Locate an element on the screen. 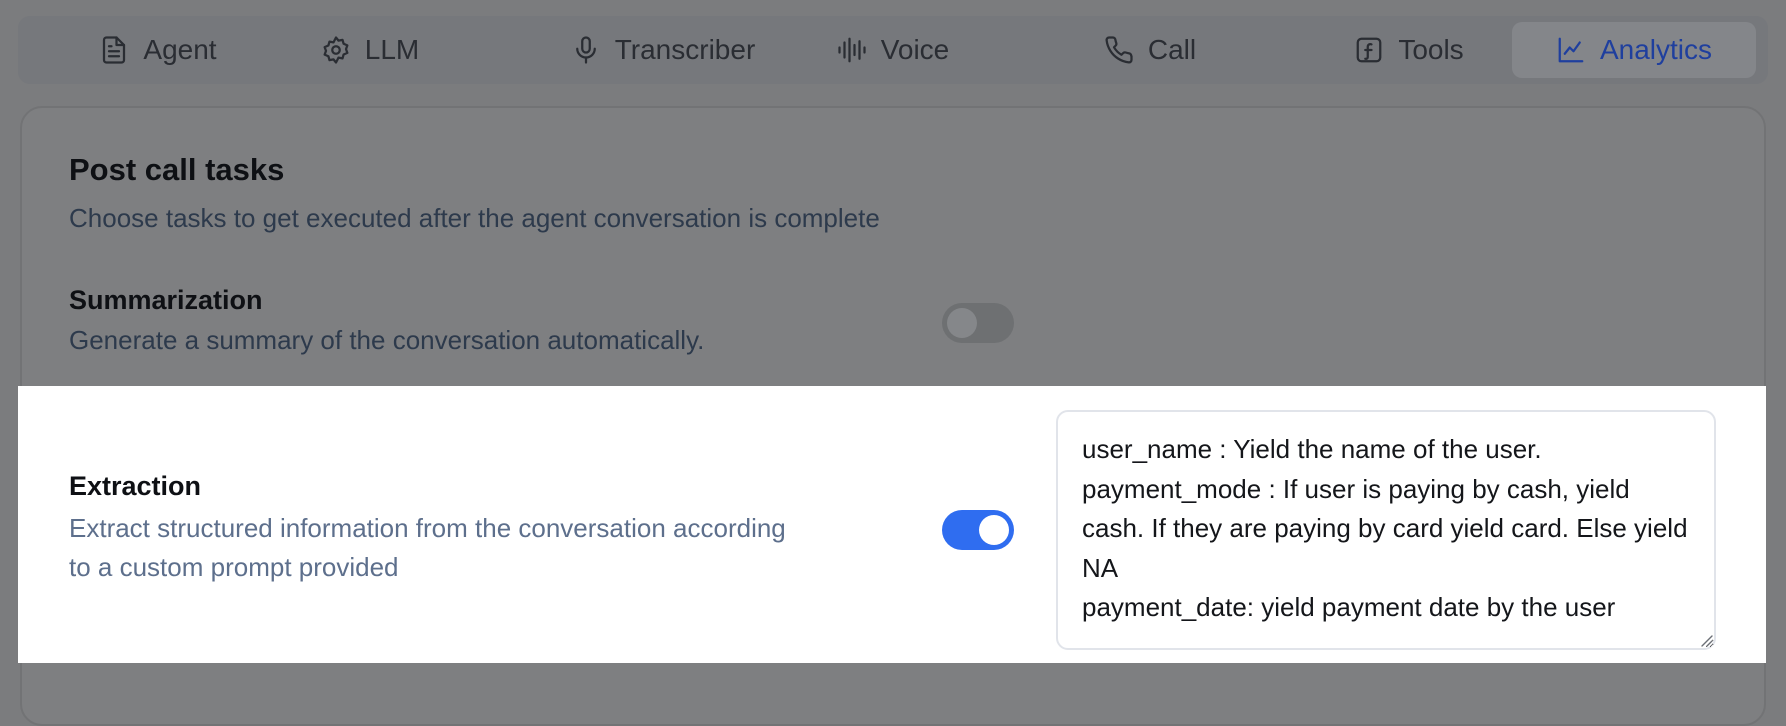 The width and height of the screenshot is (1786, 726). tab-agent: Agent is located at coordinates (158, 50).